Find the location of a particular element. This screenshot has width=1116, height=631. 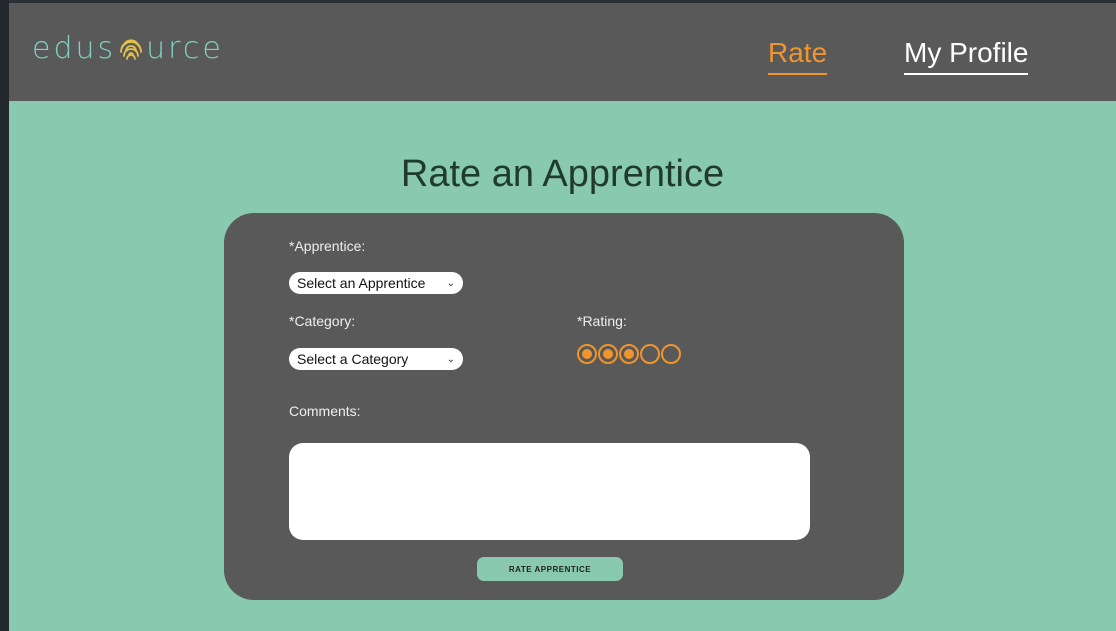

edusource-logo: edus urce is located at coordinates (128, 48).